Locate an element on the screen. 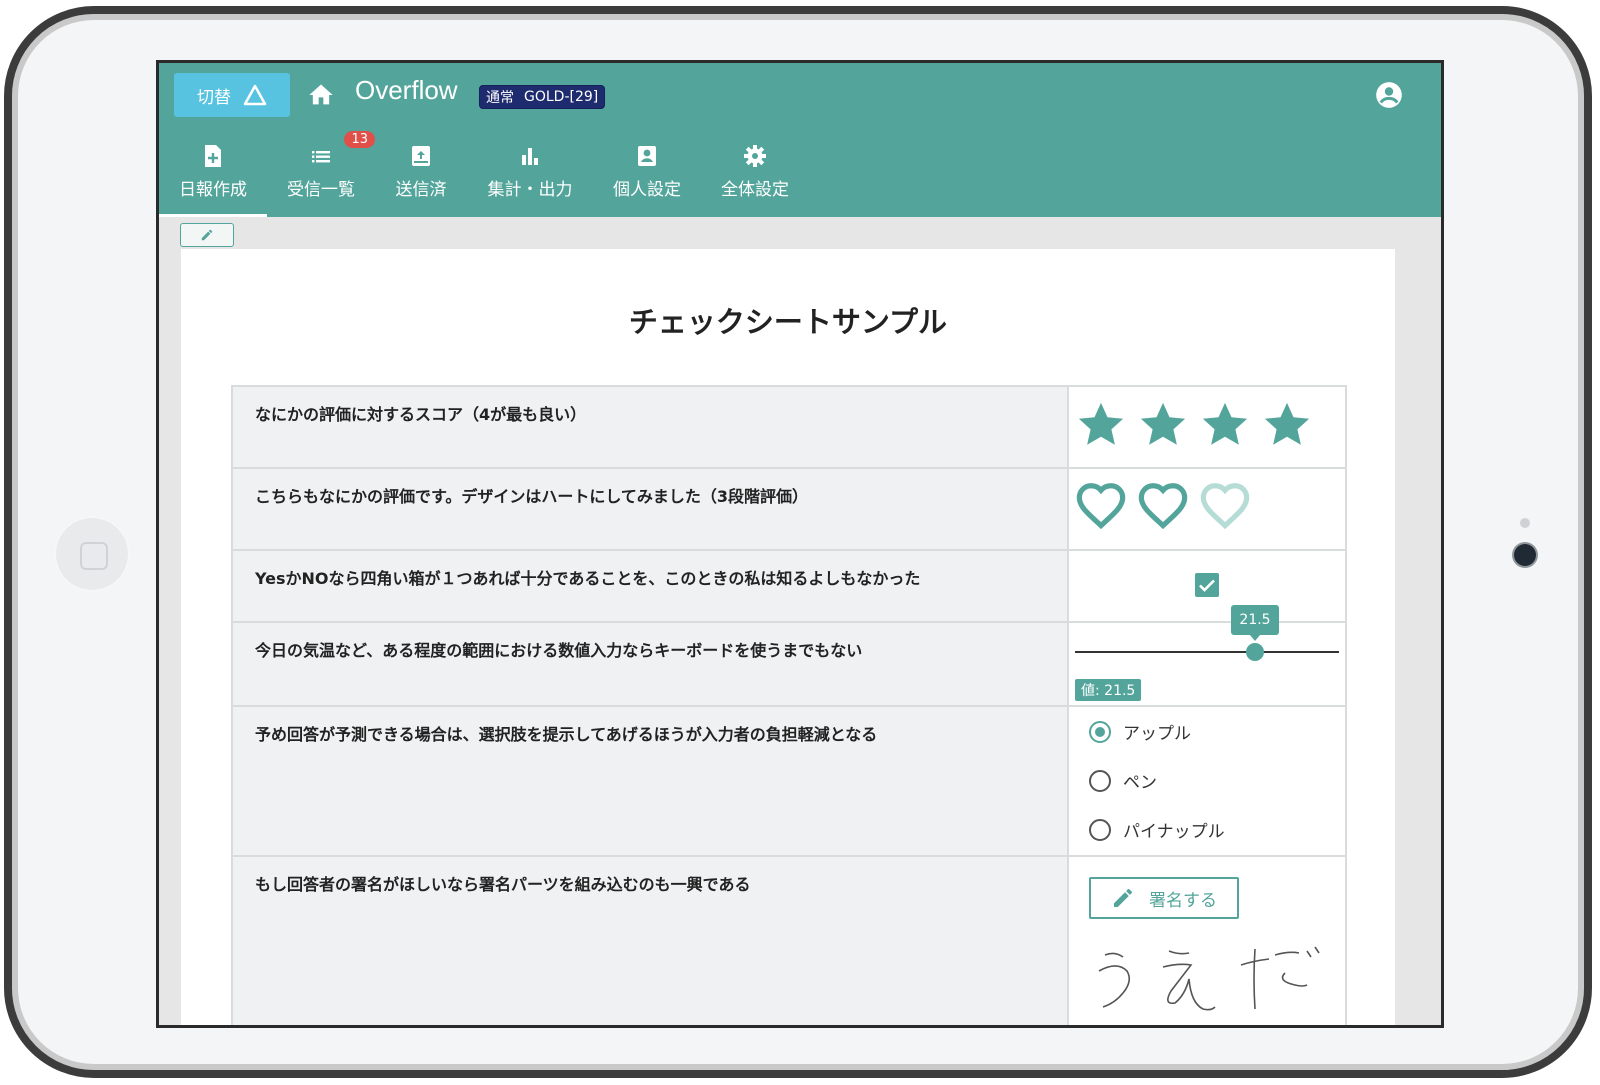 The image size is (1600, 1085). question-label: こちらもなにかの評価です。デザインはハートにしてみました（3段階評価） is located at coordinates (650, 509).